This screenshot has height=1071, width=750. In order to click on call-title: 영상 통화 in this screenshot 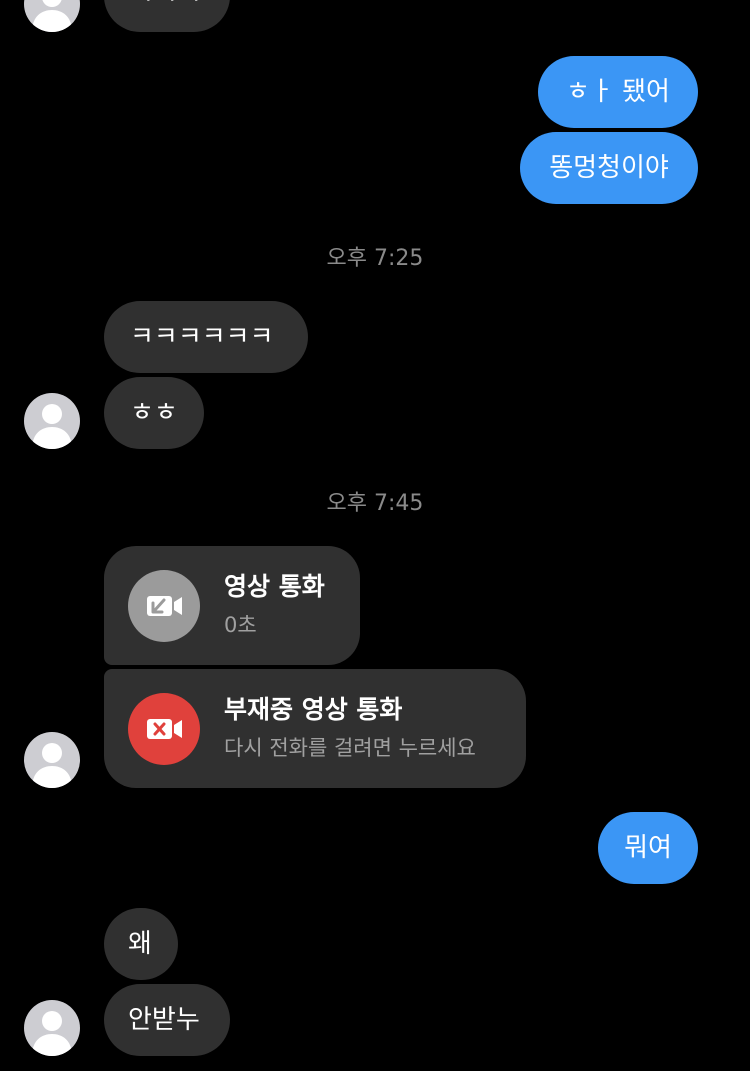, I will do `click(274, 586)`.